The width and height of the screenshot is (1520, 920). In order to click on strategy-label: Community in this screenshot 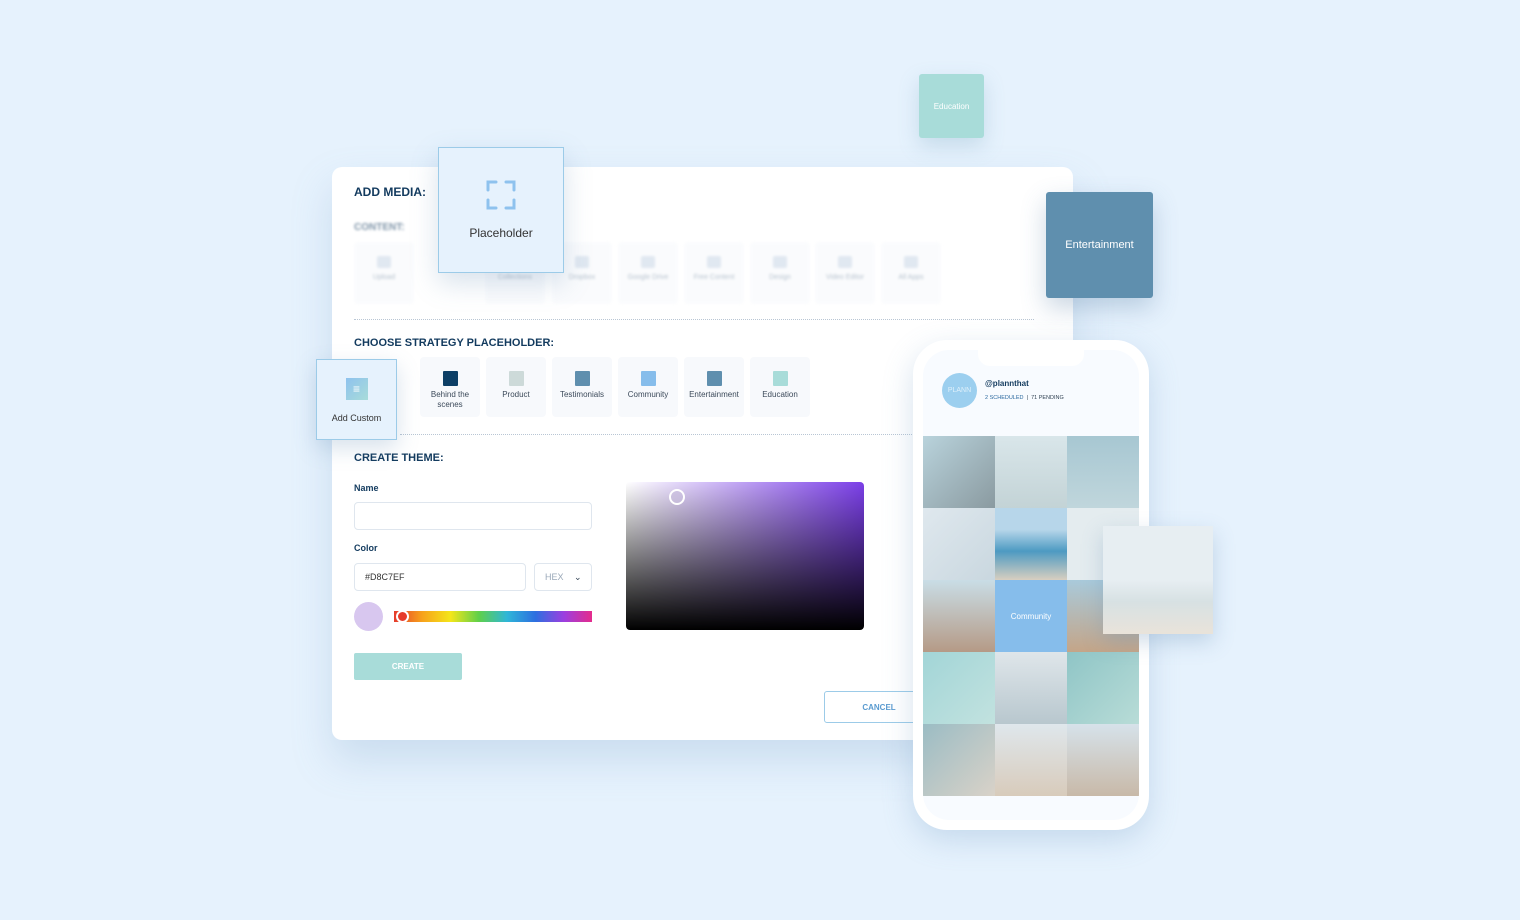, I will do `click(648, 394)`.